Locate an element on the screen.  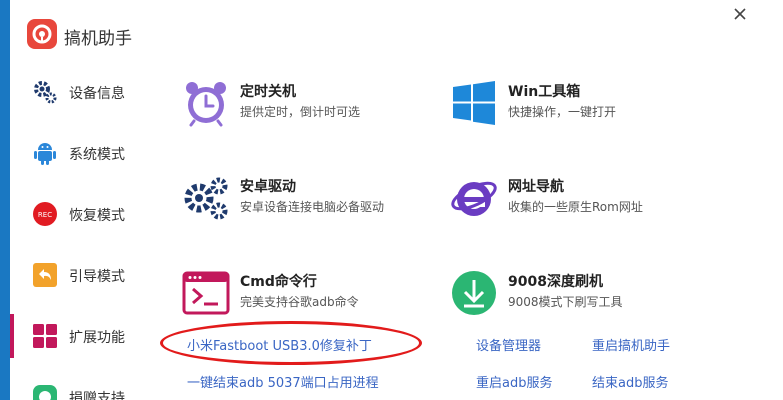
link-fastboot-patch: 小米Fastboot USB3.0修复补丁 is located at coordinates (279, 344).